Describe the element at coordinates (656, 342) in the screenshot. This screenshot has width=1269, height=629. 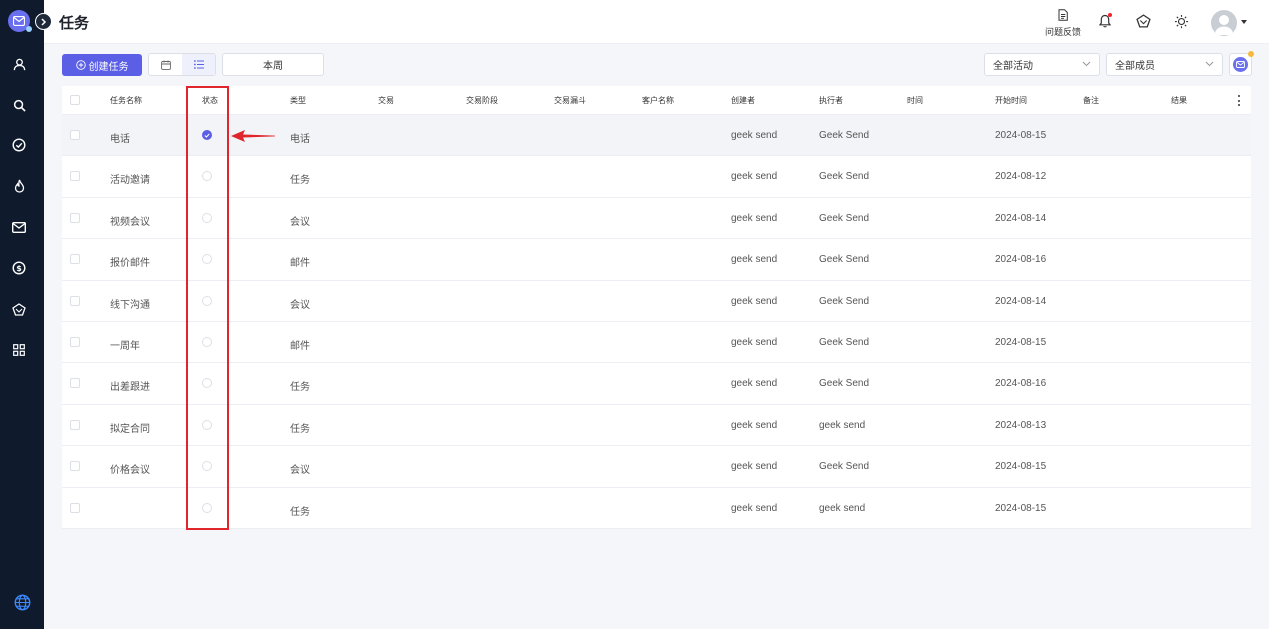
I see `table-row: 一周年 邮件 geek send Geek Send 2024-08-15` at that location.